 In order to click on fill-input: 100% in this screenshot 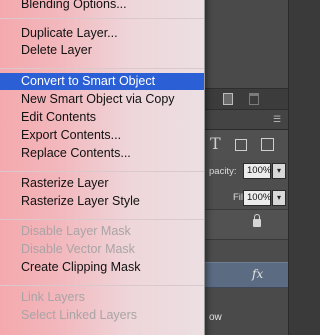, I will do `click(257, 198)`.